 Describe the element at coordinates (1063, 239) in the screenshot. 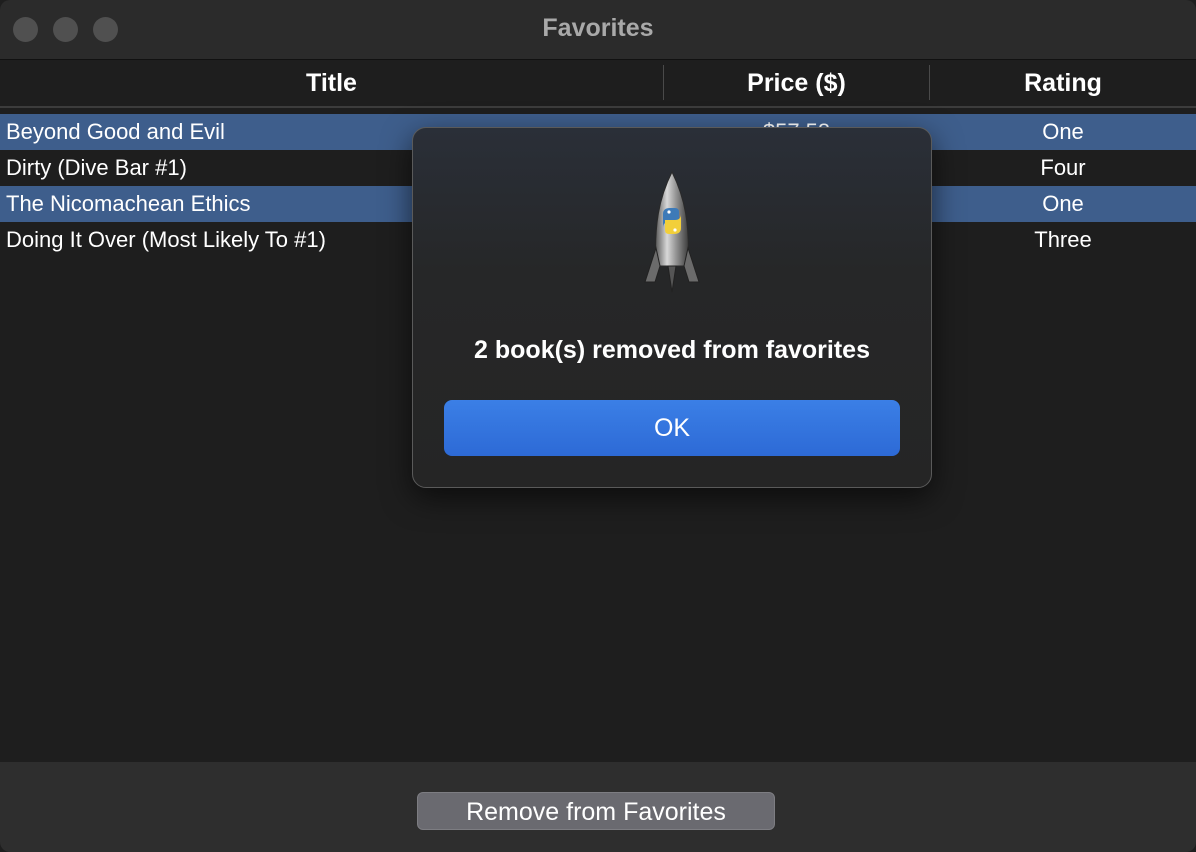

I see `cell-rating: Three` at that location.